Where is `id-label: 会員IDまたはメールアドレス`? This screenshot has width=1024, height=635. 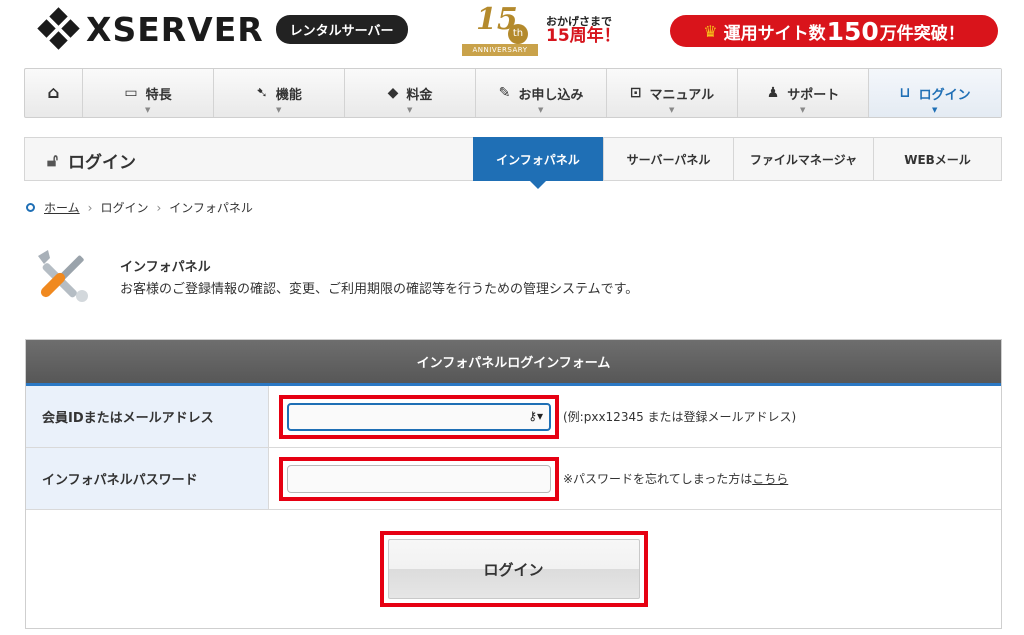
id-label: 会員IDまたはメールアドレス is located at coordinates (147, 416).